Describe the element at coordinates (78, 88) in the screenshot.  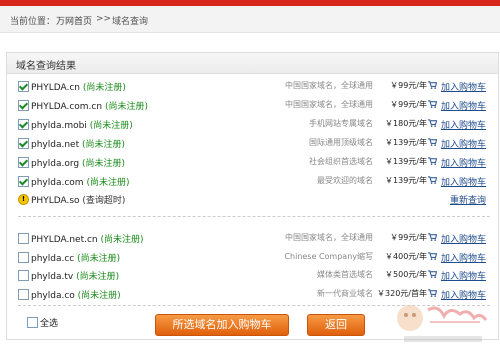
I see `domain-name: PHYLDA.cn (尚未注册)` at that location.